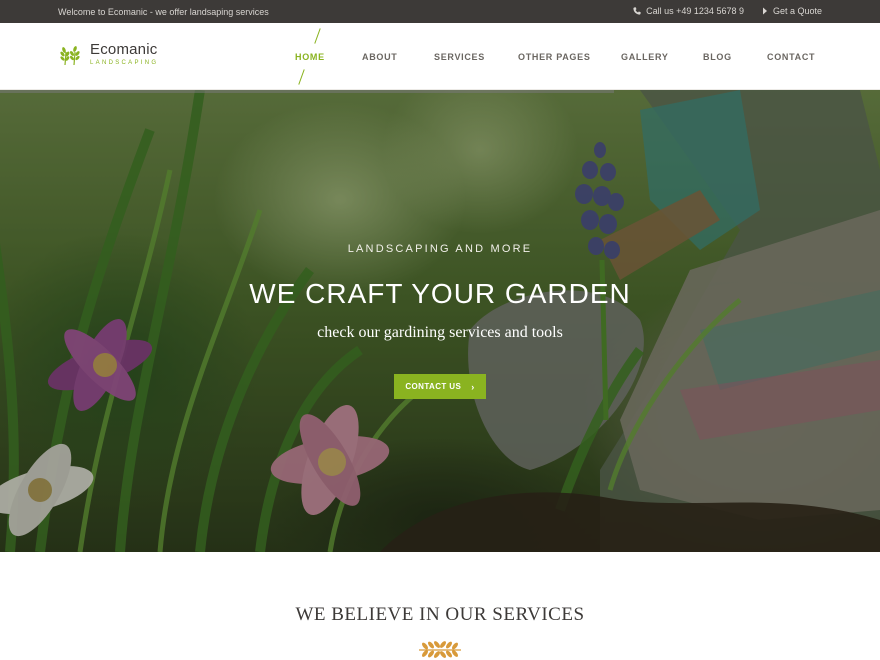 Image resolution: width=880 pixels, height=660 pixels. I want to click on nav-home: HOME, so click(310, 57).